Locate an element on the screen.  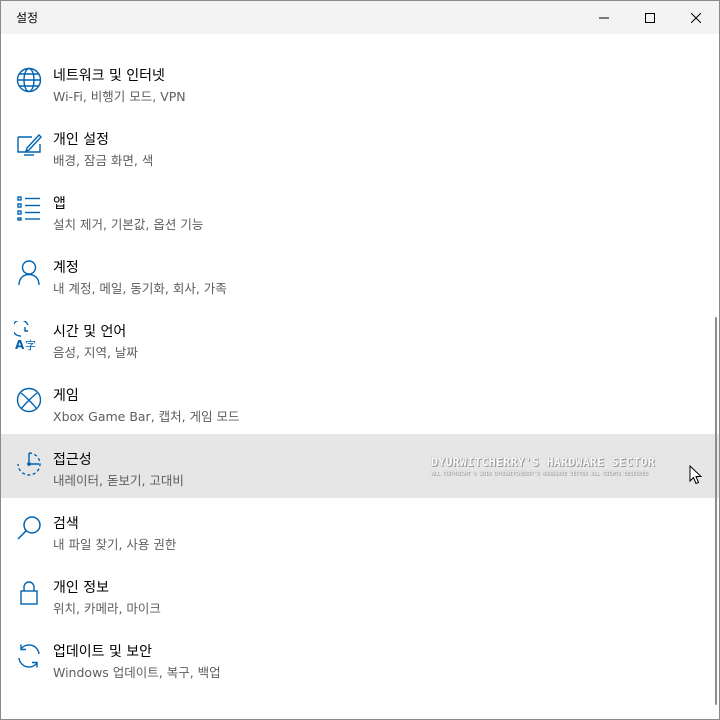
category-network-internet: 네트워크 및 인터넷 Wi-Fi, 비행기 모드, VPN is located at coordinates (360, 82).